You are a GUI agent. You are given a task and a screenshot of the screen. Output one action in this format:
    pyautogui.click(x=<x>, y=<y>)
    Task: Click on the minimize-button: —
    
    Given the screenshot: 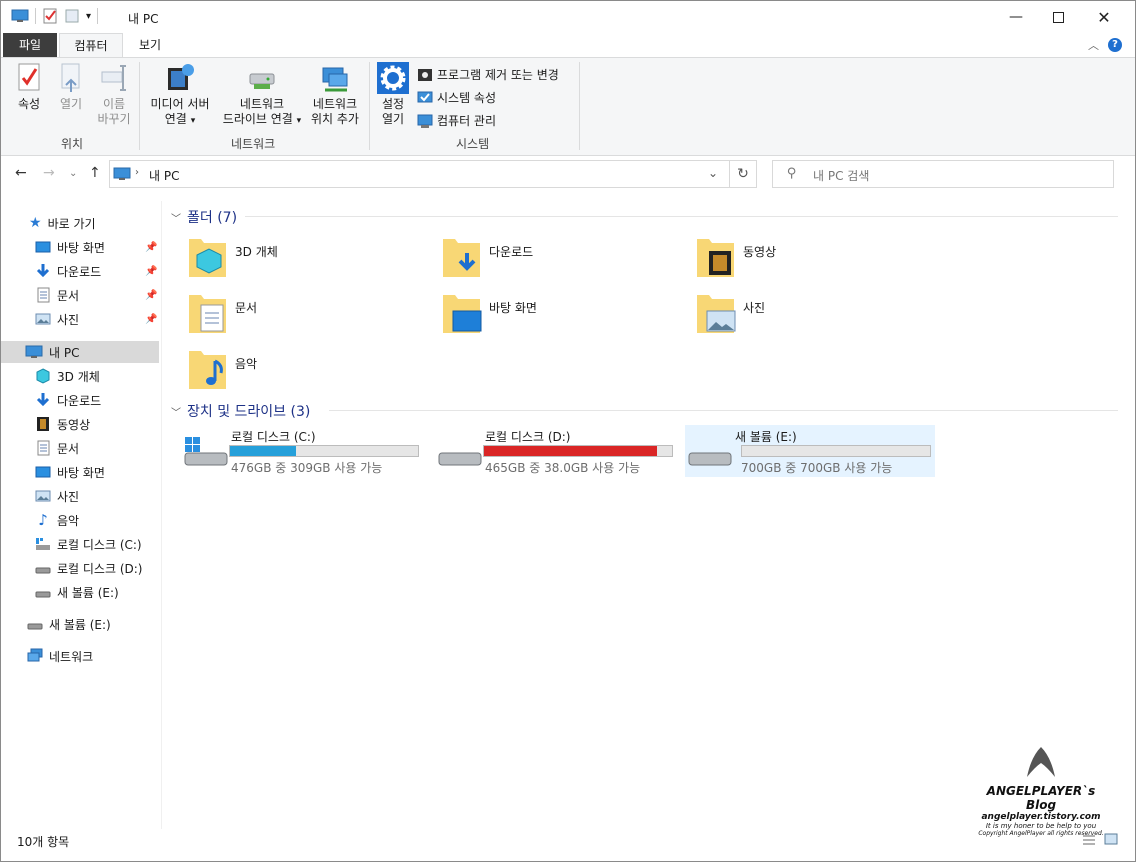 What is the action you would take?
    pyautogui.click(x=1016, y=17)
    